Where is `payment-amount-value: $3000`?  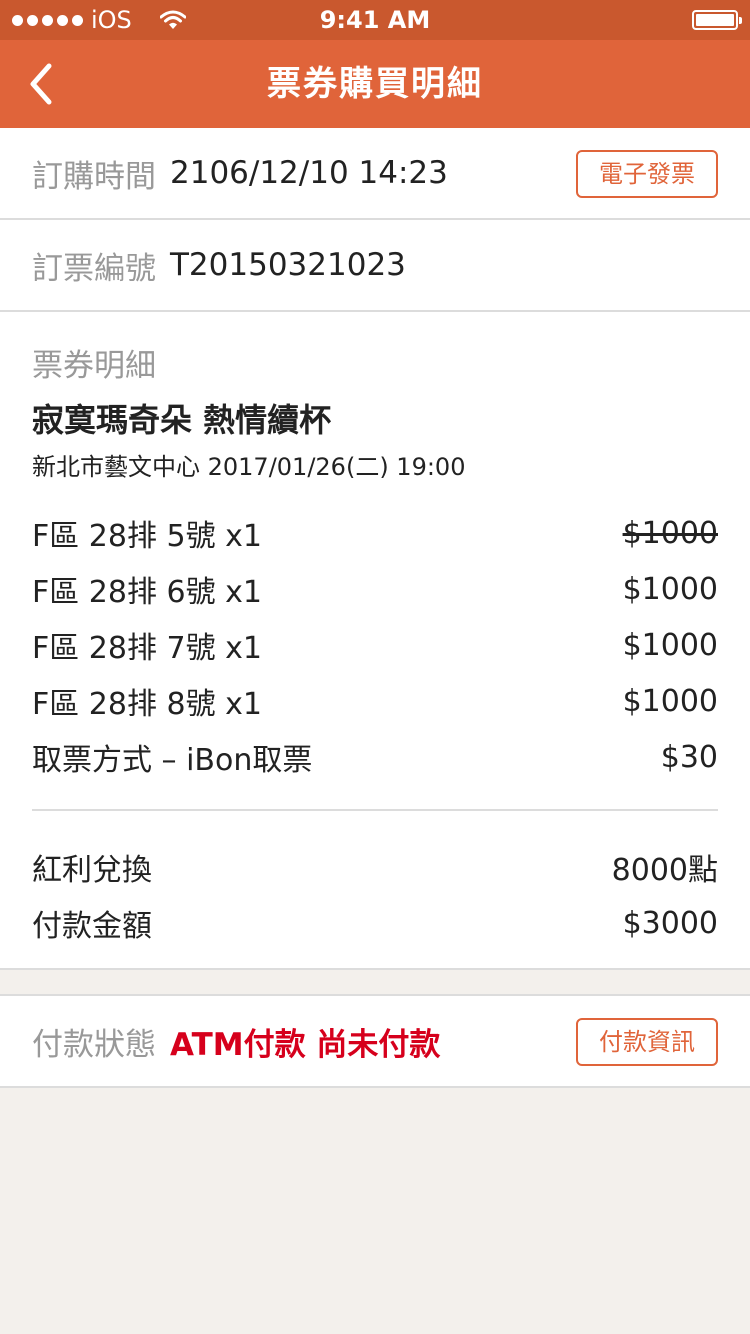
payment-amount-value: $3000 is located at coordinates (670, 923).